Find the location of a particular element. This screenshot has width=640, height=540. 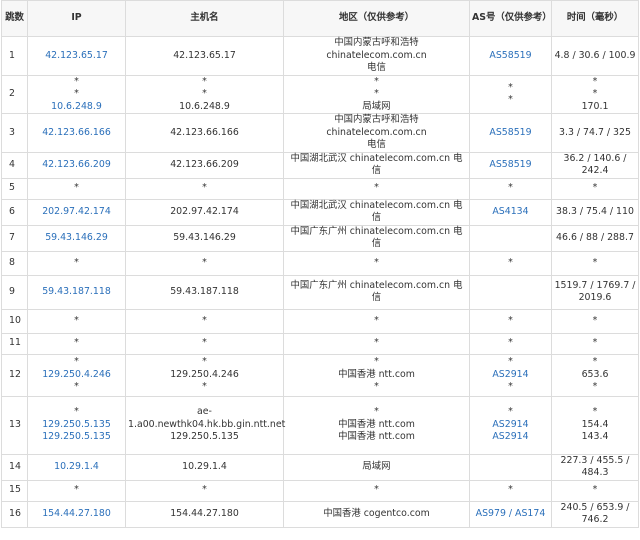

as-cell: AS4134 is located at coordinates (510, 212).